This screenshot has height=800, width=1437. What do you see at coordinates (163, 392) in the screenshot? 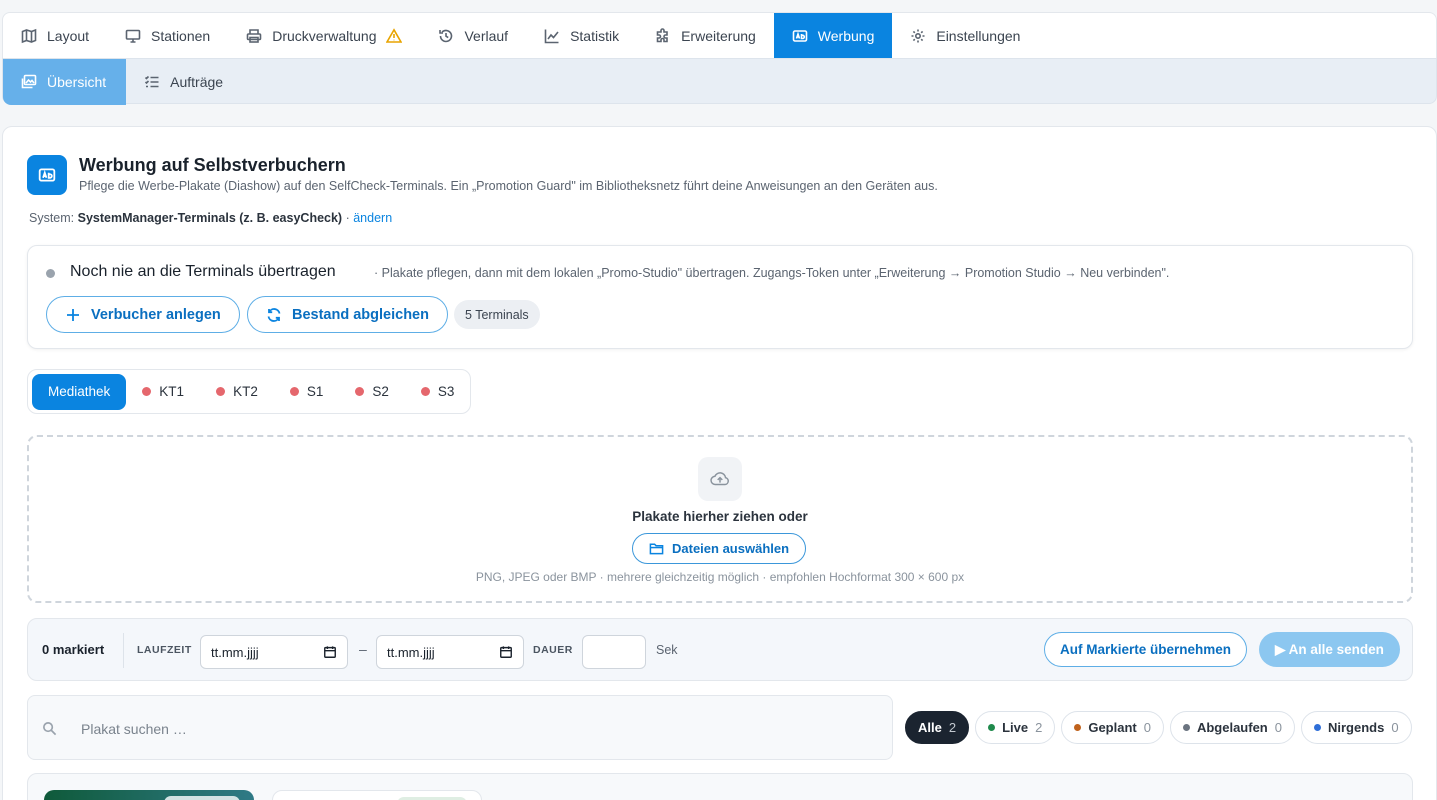
I see `segment-kt1: KT1` at bounding box center [163, 392].